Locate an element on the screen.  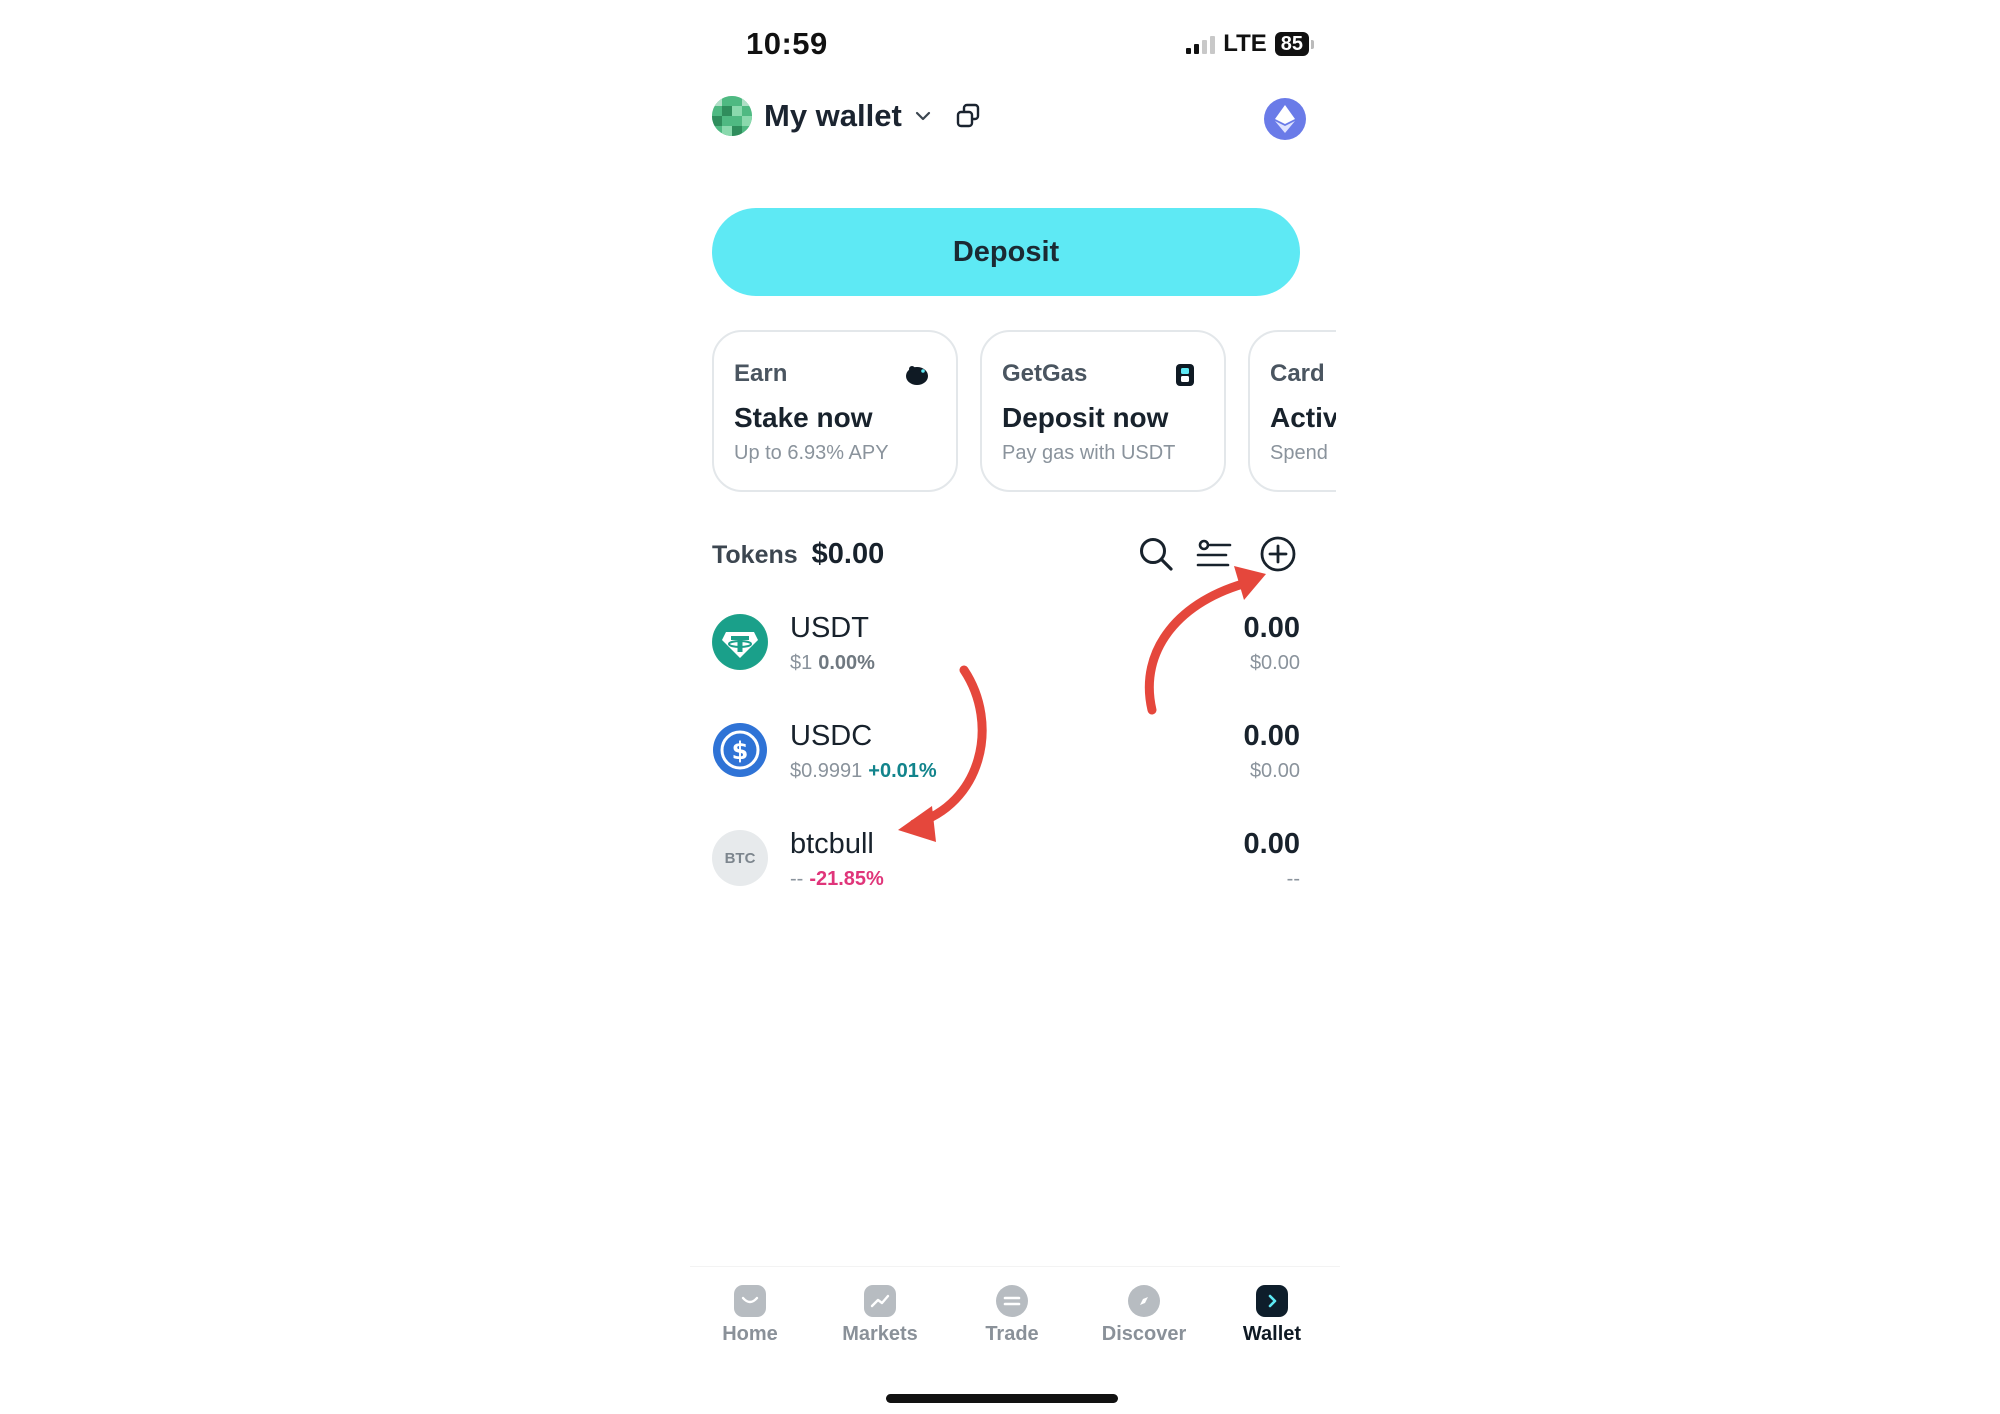
token-change: 0.00% is located at coordinates (846, 663).